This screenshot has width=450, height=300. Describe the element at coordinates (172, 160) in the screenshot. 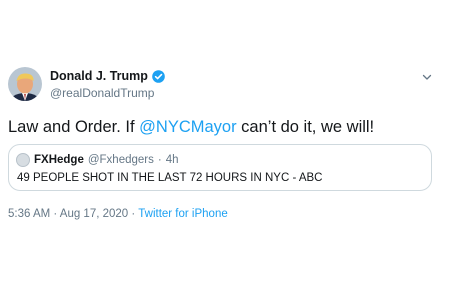

I see `quoted-time: 4h` at that location.